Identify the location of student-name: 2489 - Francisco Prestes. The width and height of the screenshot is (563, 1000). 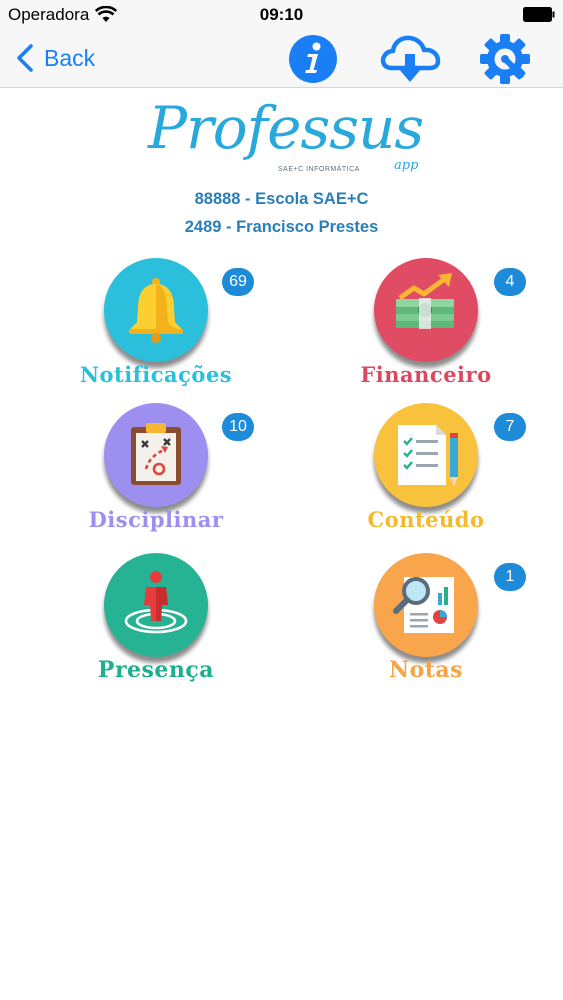
(281, 227).